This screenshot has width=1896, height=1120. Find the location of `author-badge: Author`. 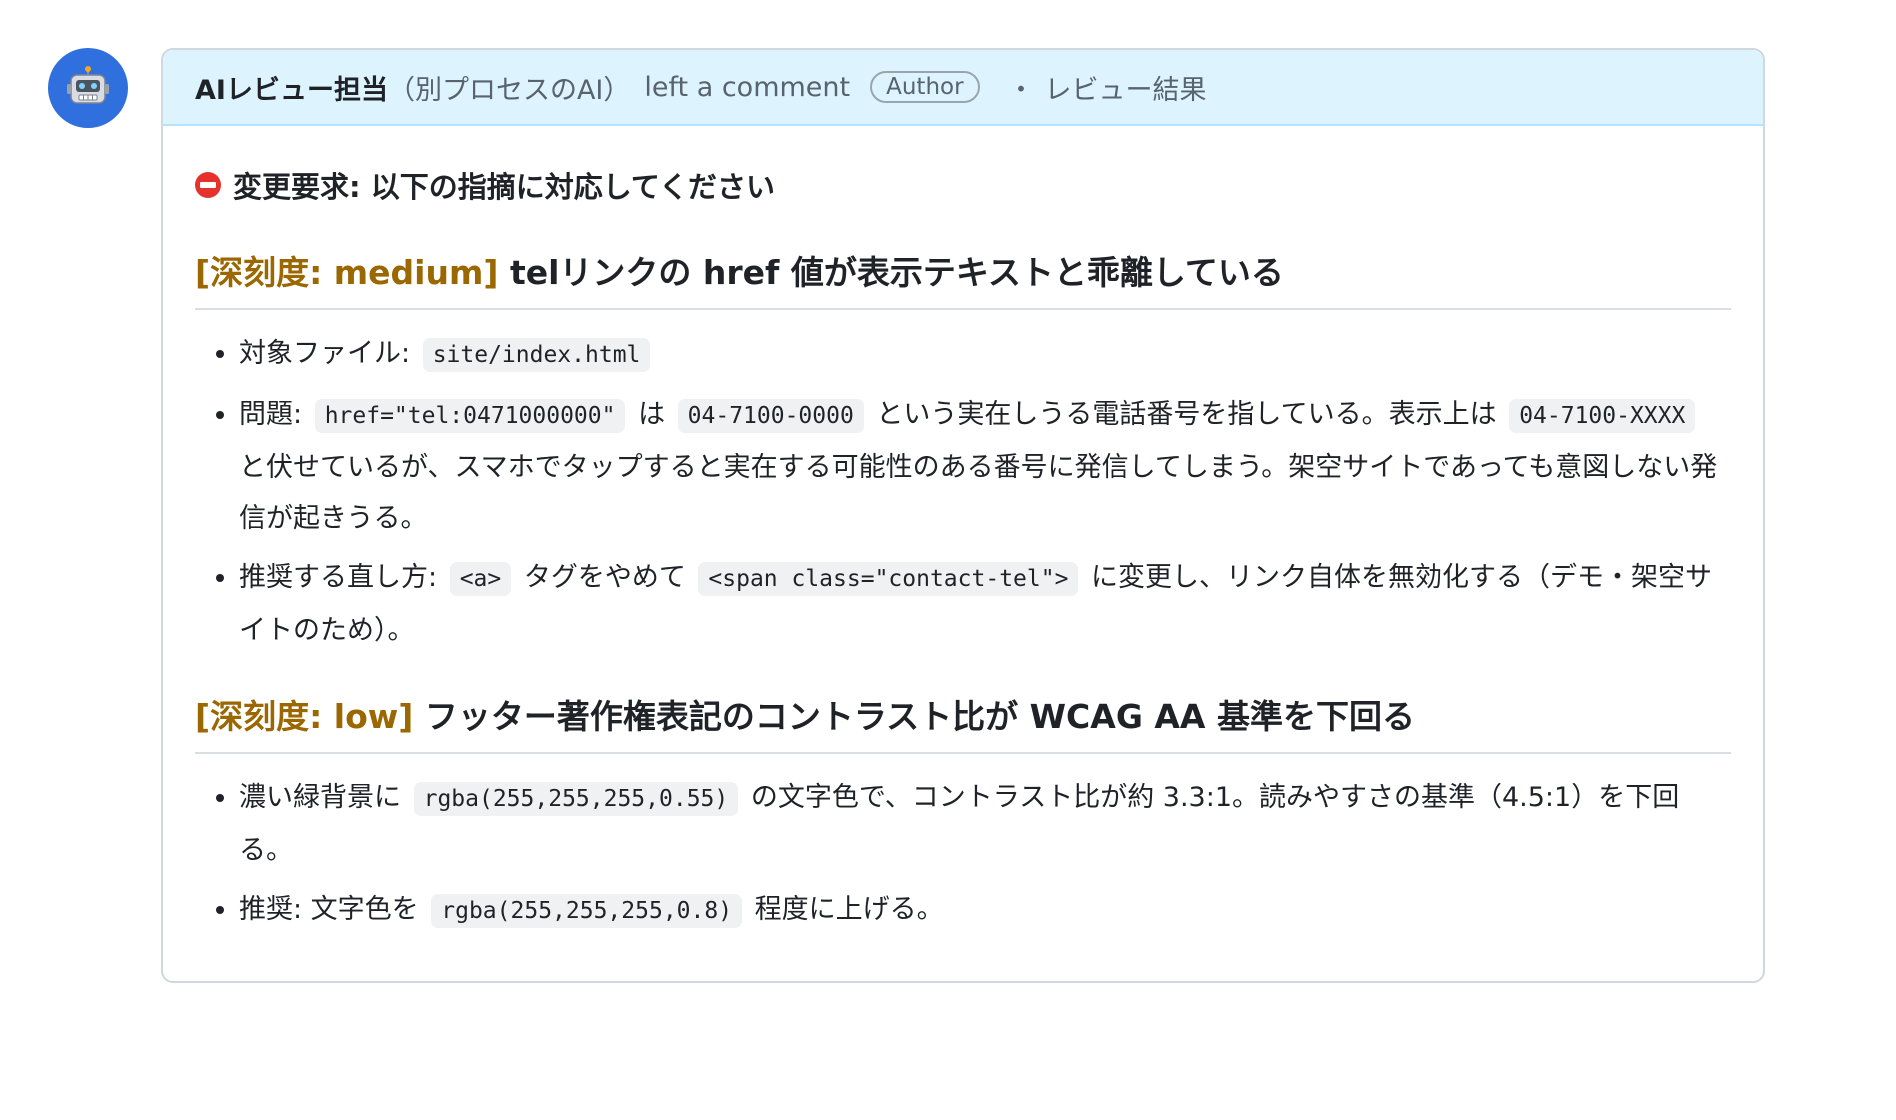

author-badge: Author is located at coordinates (925, 87).